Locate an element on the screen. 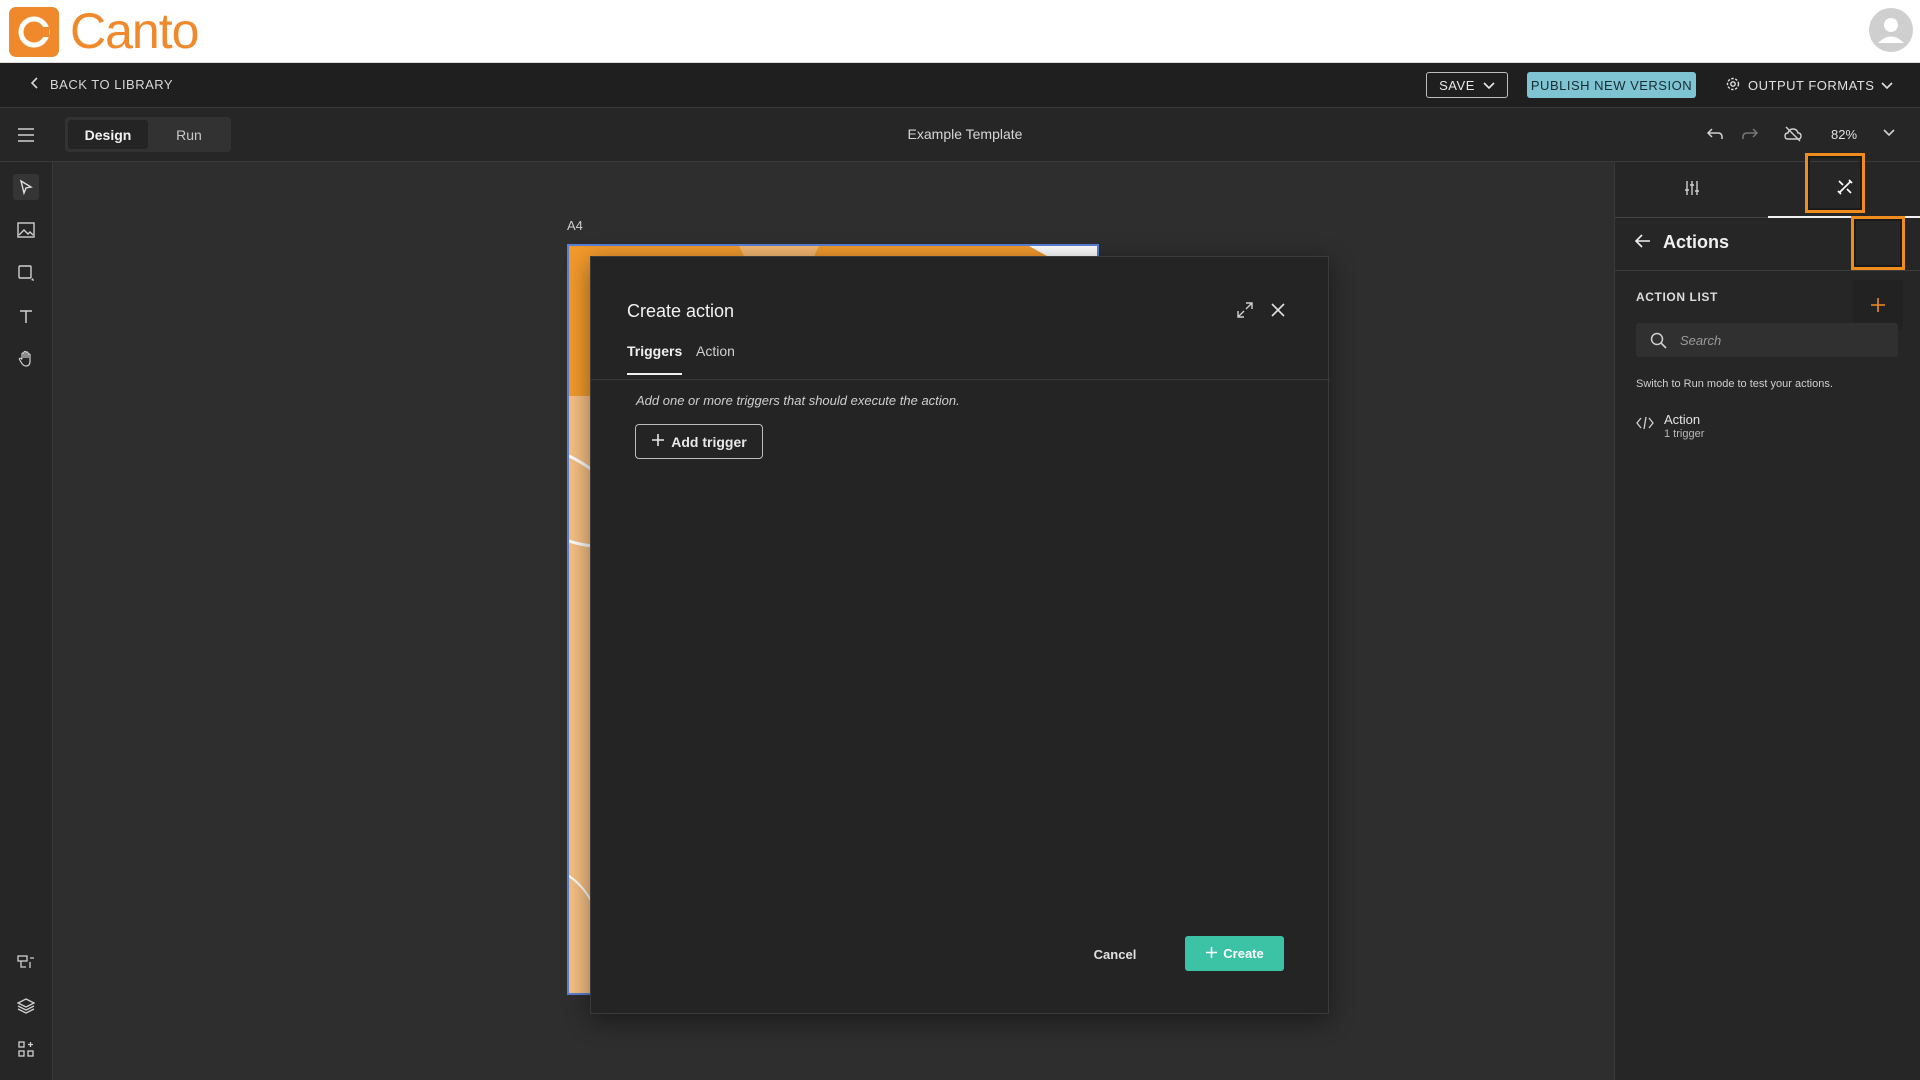 This screenshot has width=1920, height=1080. panel-tabs is located at coordinates (1767, 190).